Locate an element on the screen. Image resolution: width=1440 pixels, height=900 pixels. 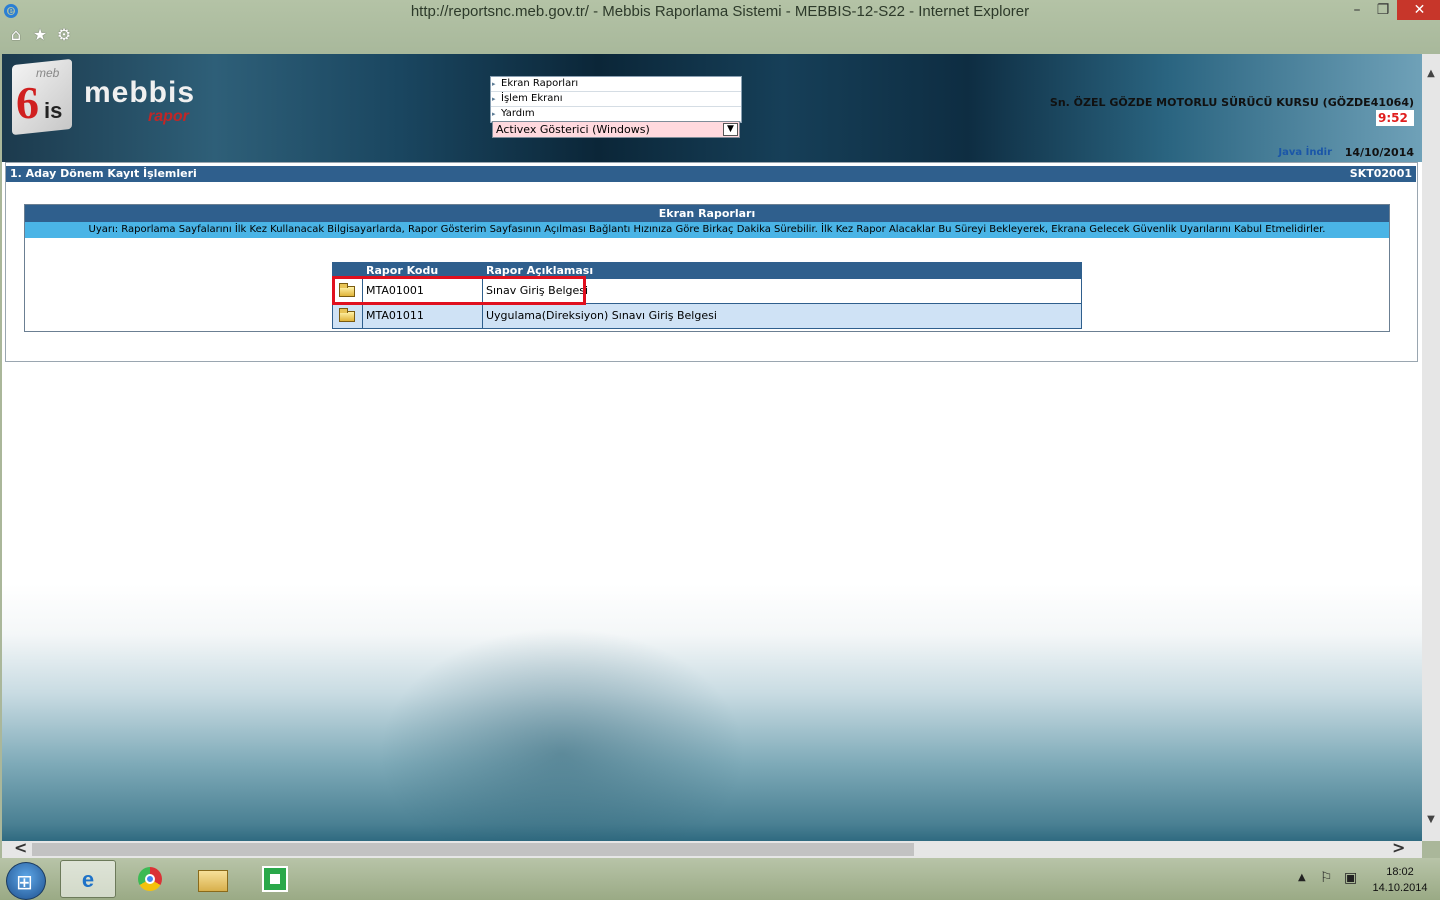
windows-logo-icon: ⊞ is located at coordinates (24, 882).